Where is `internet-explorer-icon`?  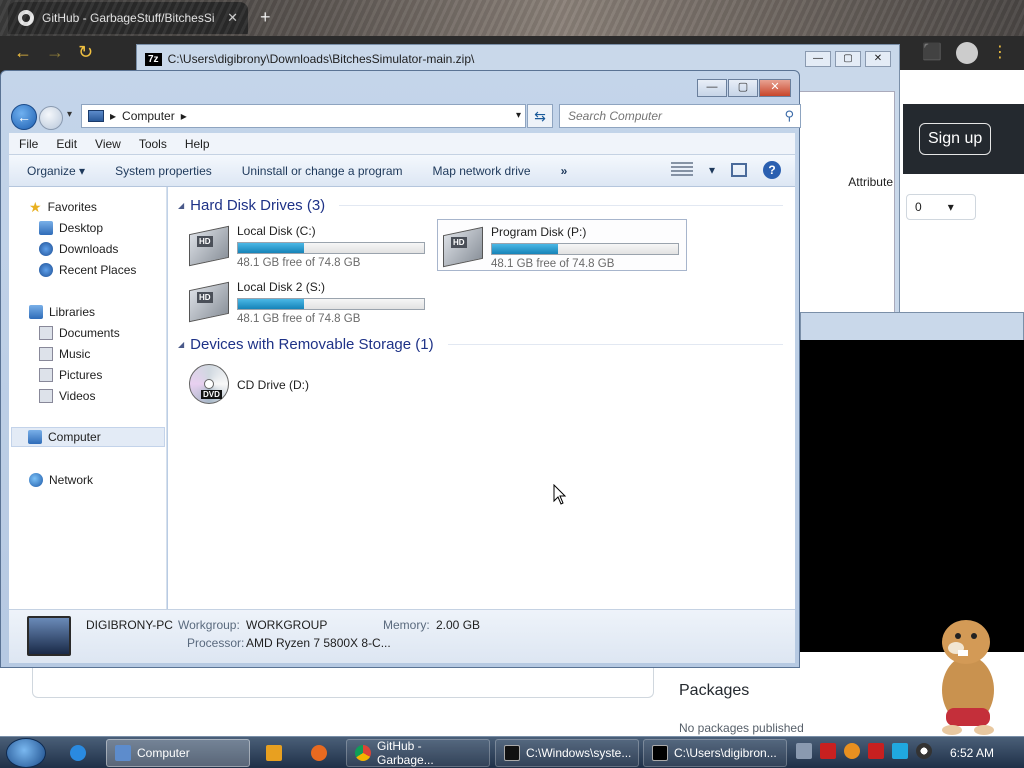
internet-explorer-icon is located at coordinates (78, 753).